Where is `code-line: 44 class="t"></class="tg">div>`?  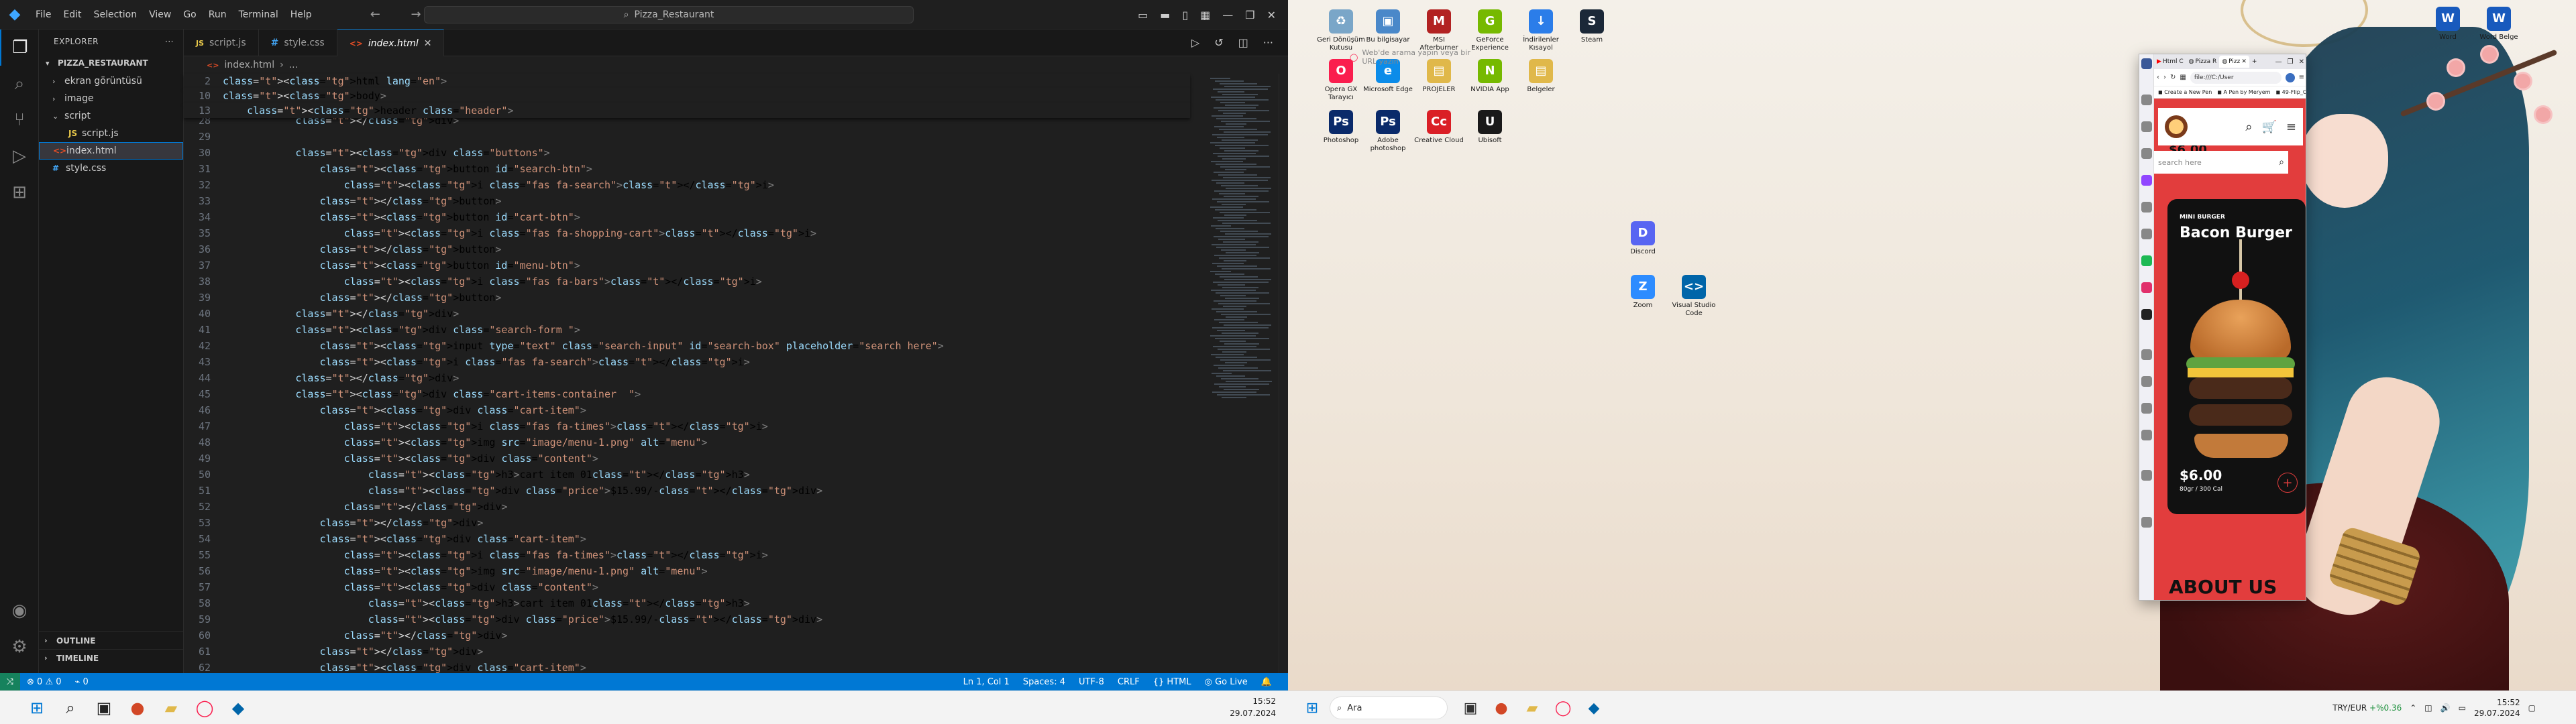
code-line: 44 class="t"></class="tg">div> is located at coordinates (687, 378).